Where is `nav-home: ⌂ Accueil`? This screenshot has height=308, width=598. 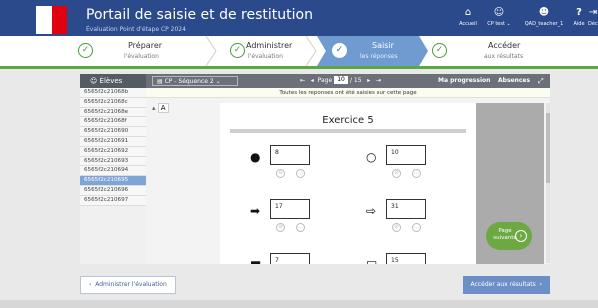
nav-home: ⌂ Accueil is located at coordinates (468, 19).